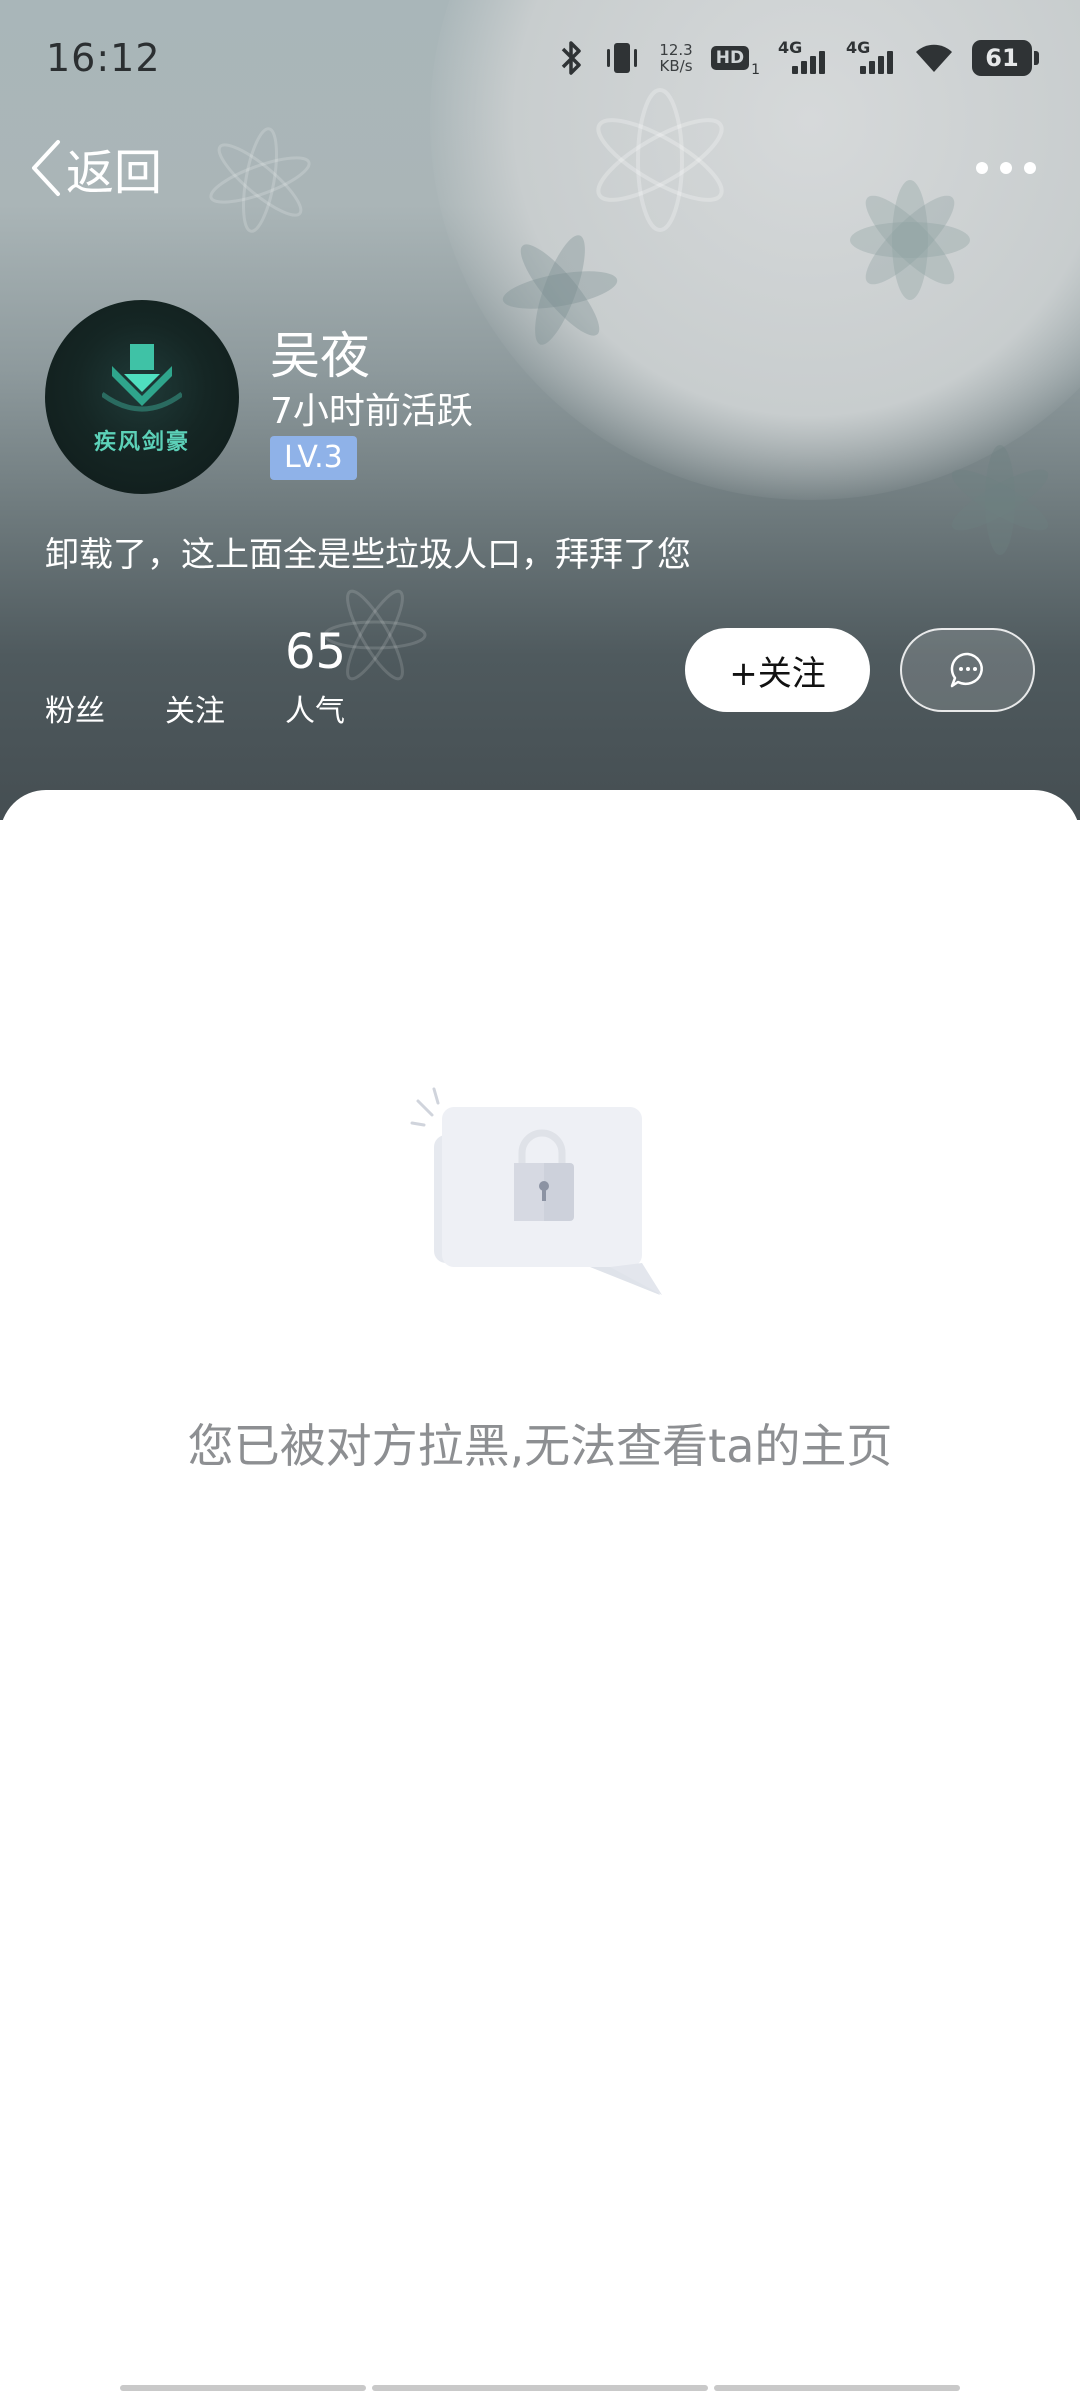 The image size is (1080, 2400). I want to click on battery-level: 61, so click(1002, 58).